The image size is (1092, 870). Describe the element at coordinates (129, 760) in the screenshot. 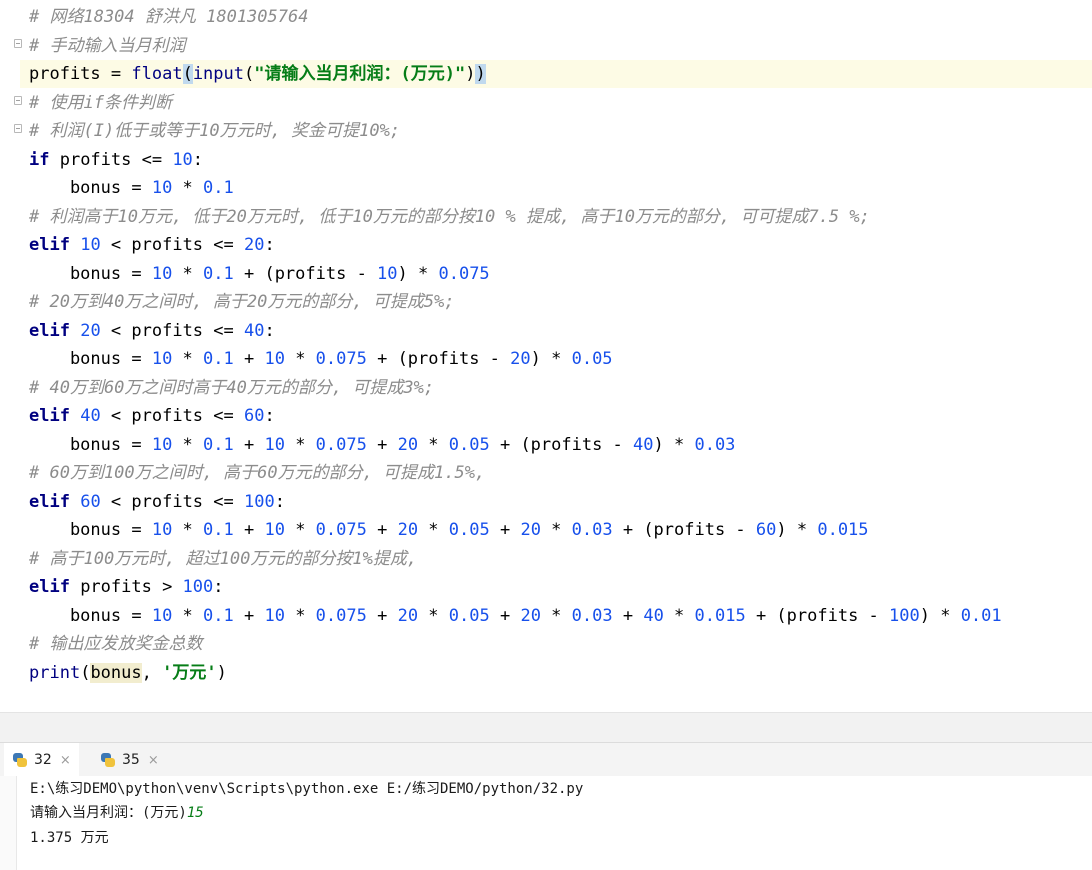

I see `run-tab-35: 35 ×` at that location.